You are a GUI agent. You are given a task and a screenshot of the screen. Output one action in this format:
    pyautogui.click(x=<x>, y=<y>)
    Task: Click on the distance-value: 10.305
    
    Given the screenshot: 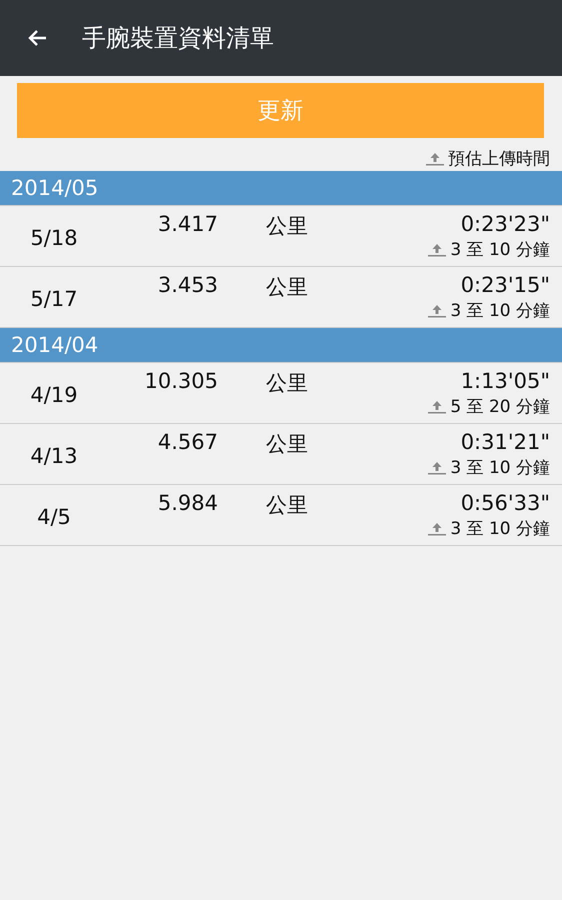 What is the action you would take?
    pyautogui.click(x=181, y=380)
    